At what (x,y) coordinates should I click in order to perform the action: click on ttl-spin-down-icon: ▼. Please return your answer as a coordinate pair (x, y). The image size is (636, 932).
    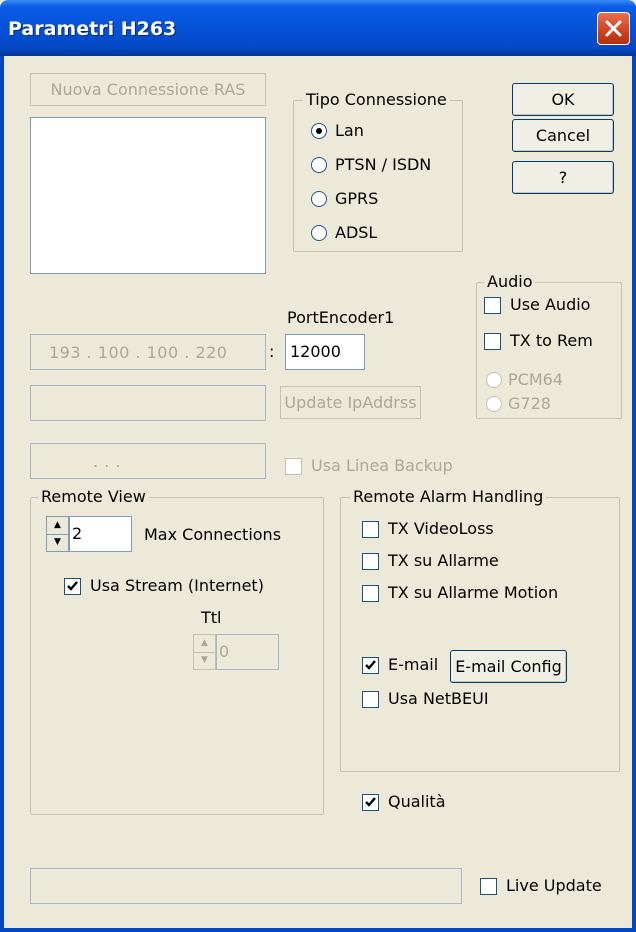
    Looking at the image, I should click on (204, 660).